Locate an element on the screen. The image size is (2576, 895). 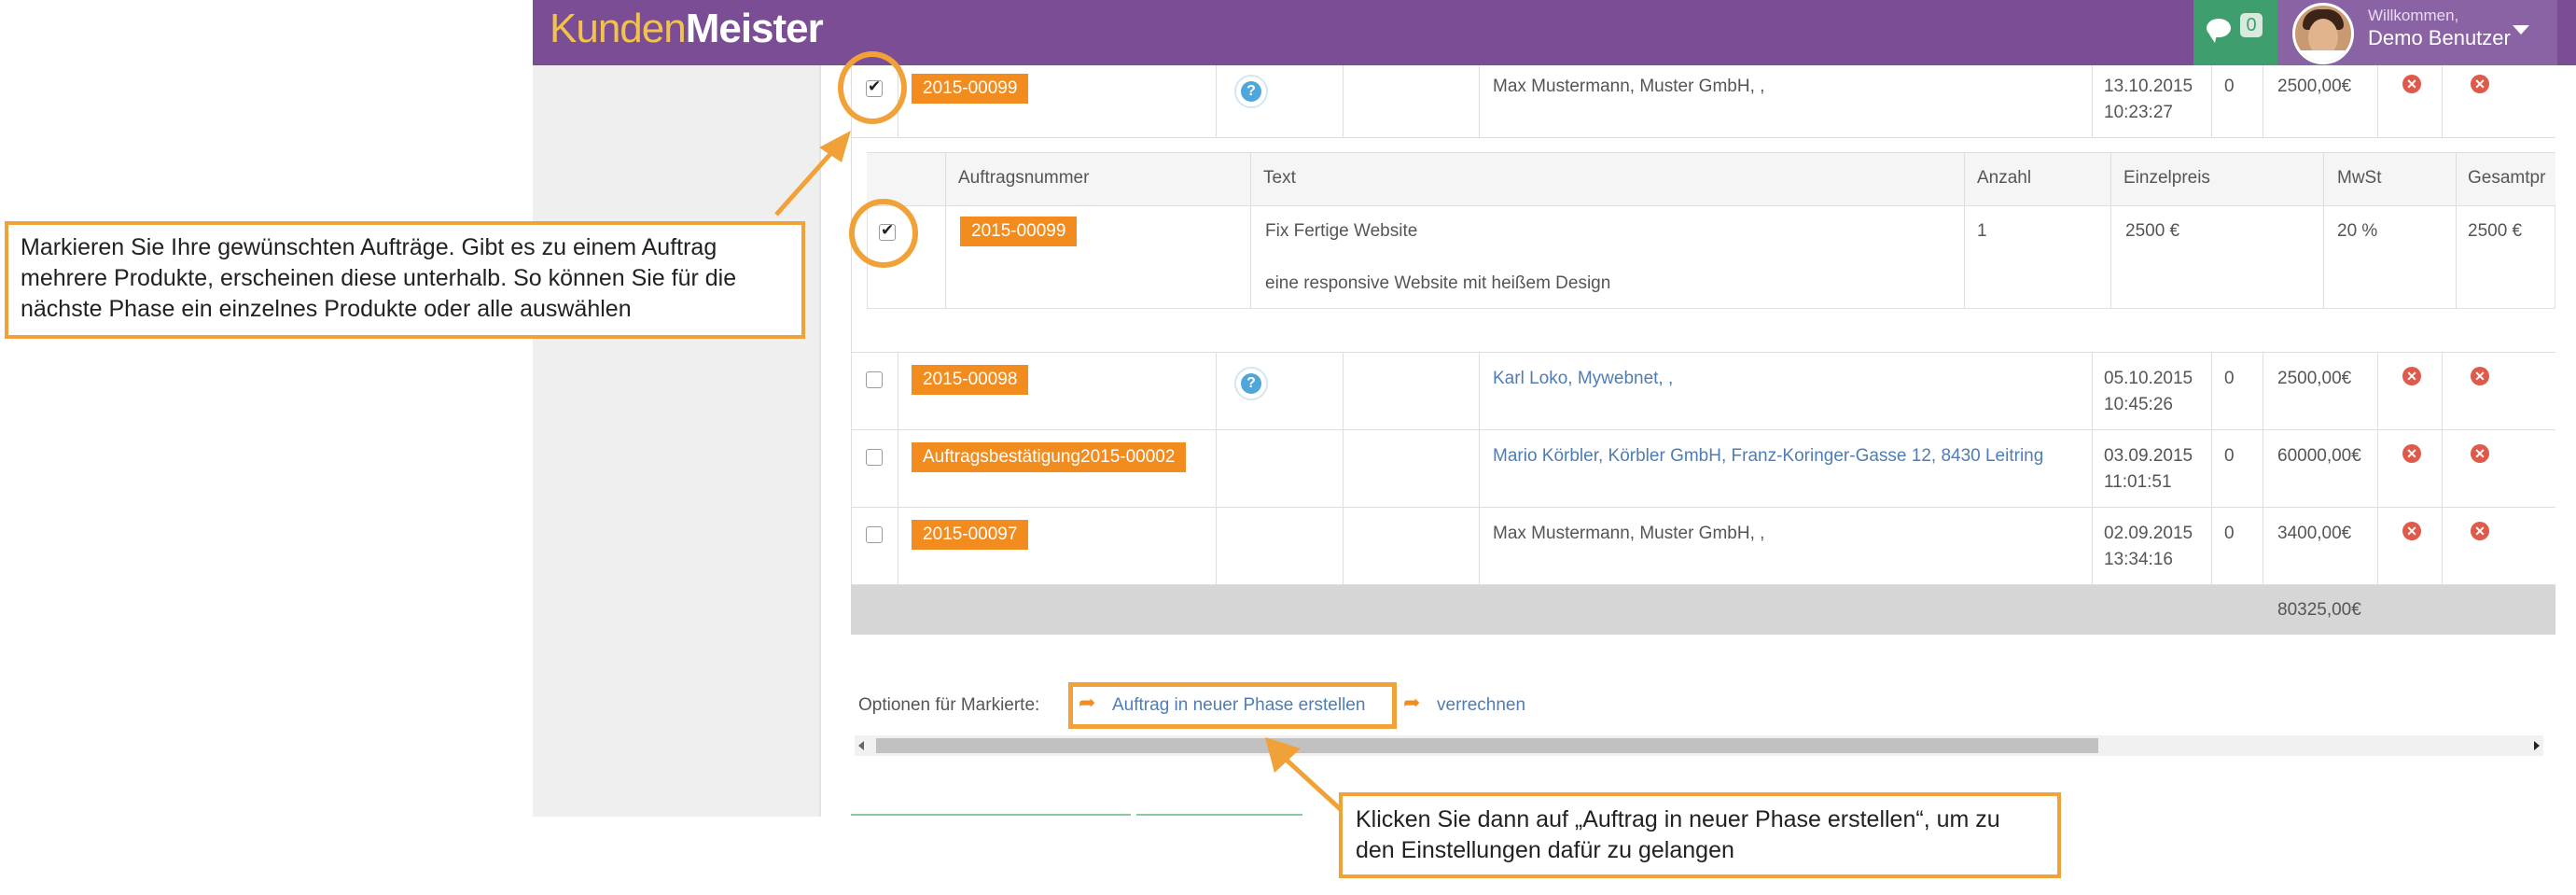
product-total: 2500 € is located at coordinates (2495, 231).